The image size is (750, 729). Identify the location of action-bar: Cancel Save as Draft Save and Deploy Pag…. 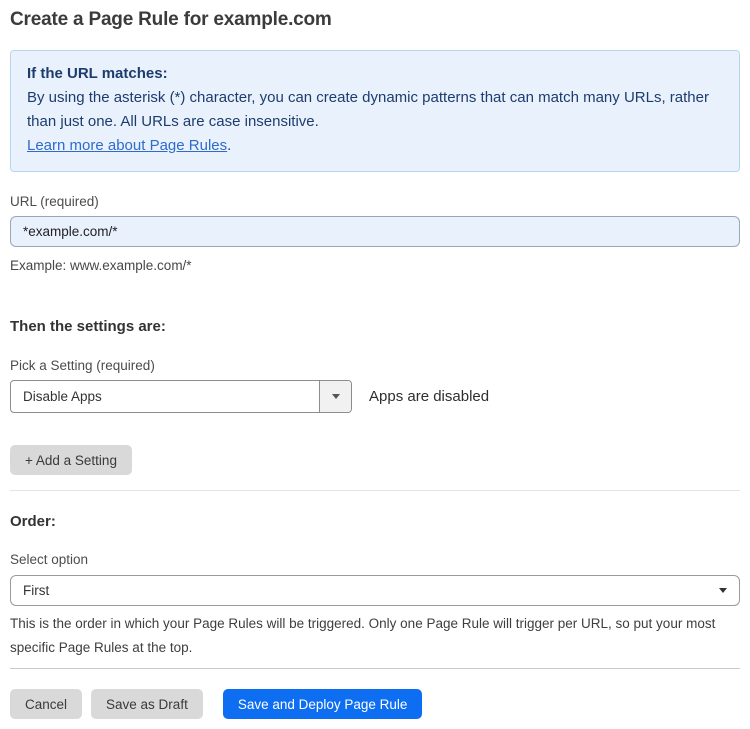
(375, 704).